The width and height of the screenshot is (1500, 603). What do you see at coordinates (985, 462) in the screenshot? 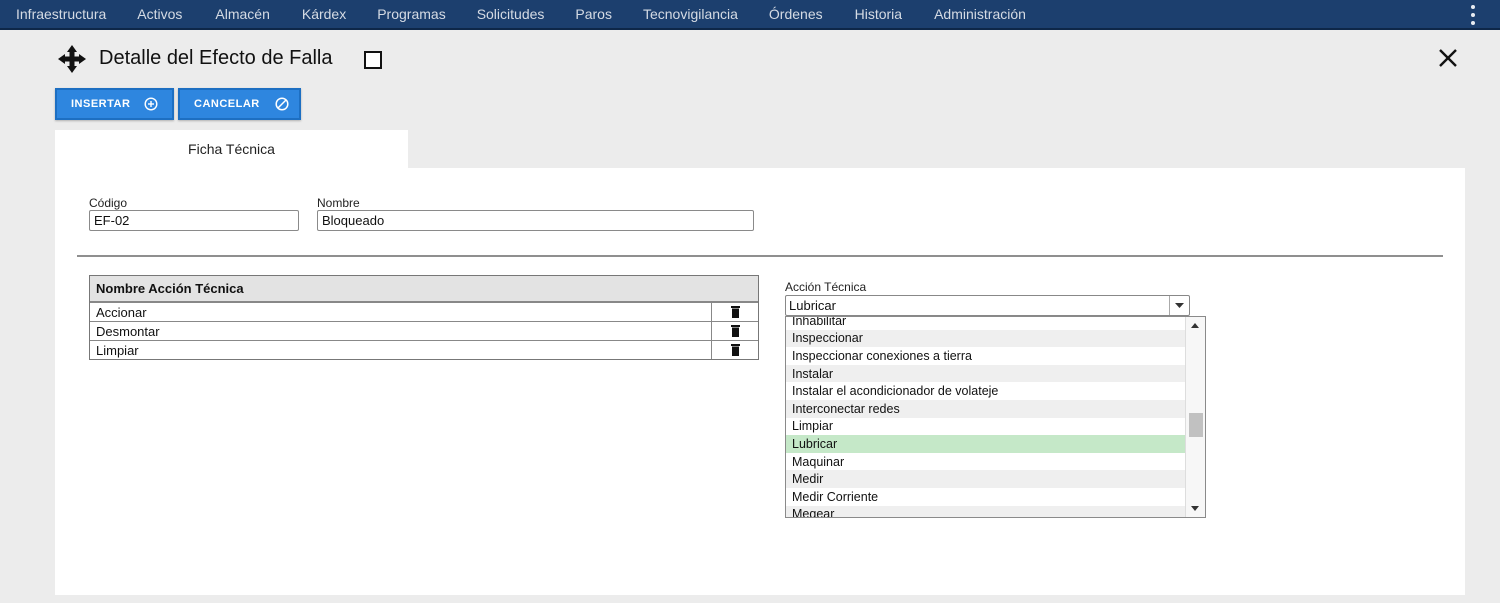
I see `list-item-option: Maquinar` at bounding box center [985, 462].